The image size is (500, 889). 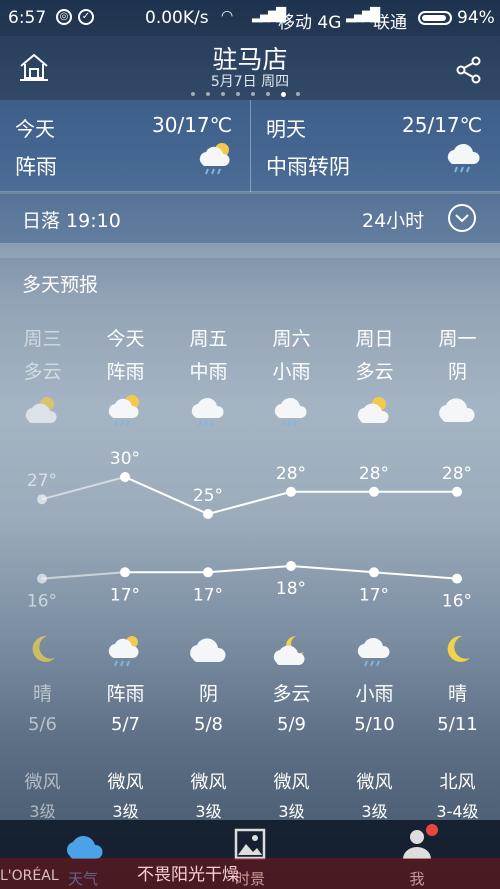 I want to click on day-name: 周一, so click(x=457, y=339).